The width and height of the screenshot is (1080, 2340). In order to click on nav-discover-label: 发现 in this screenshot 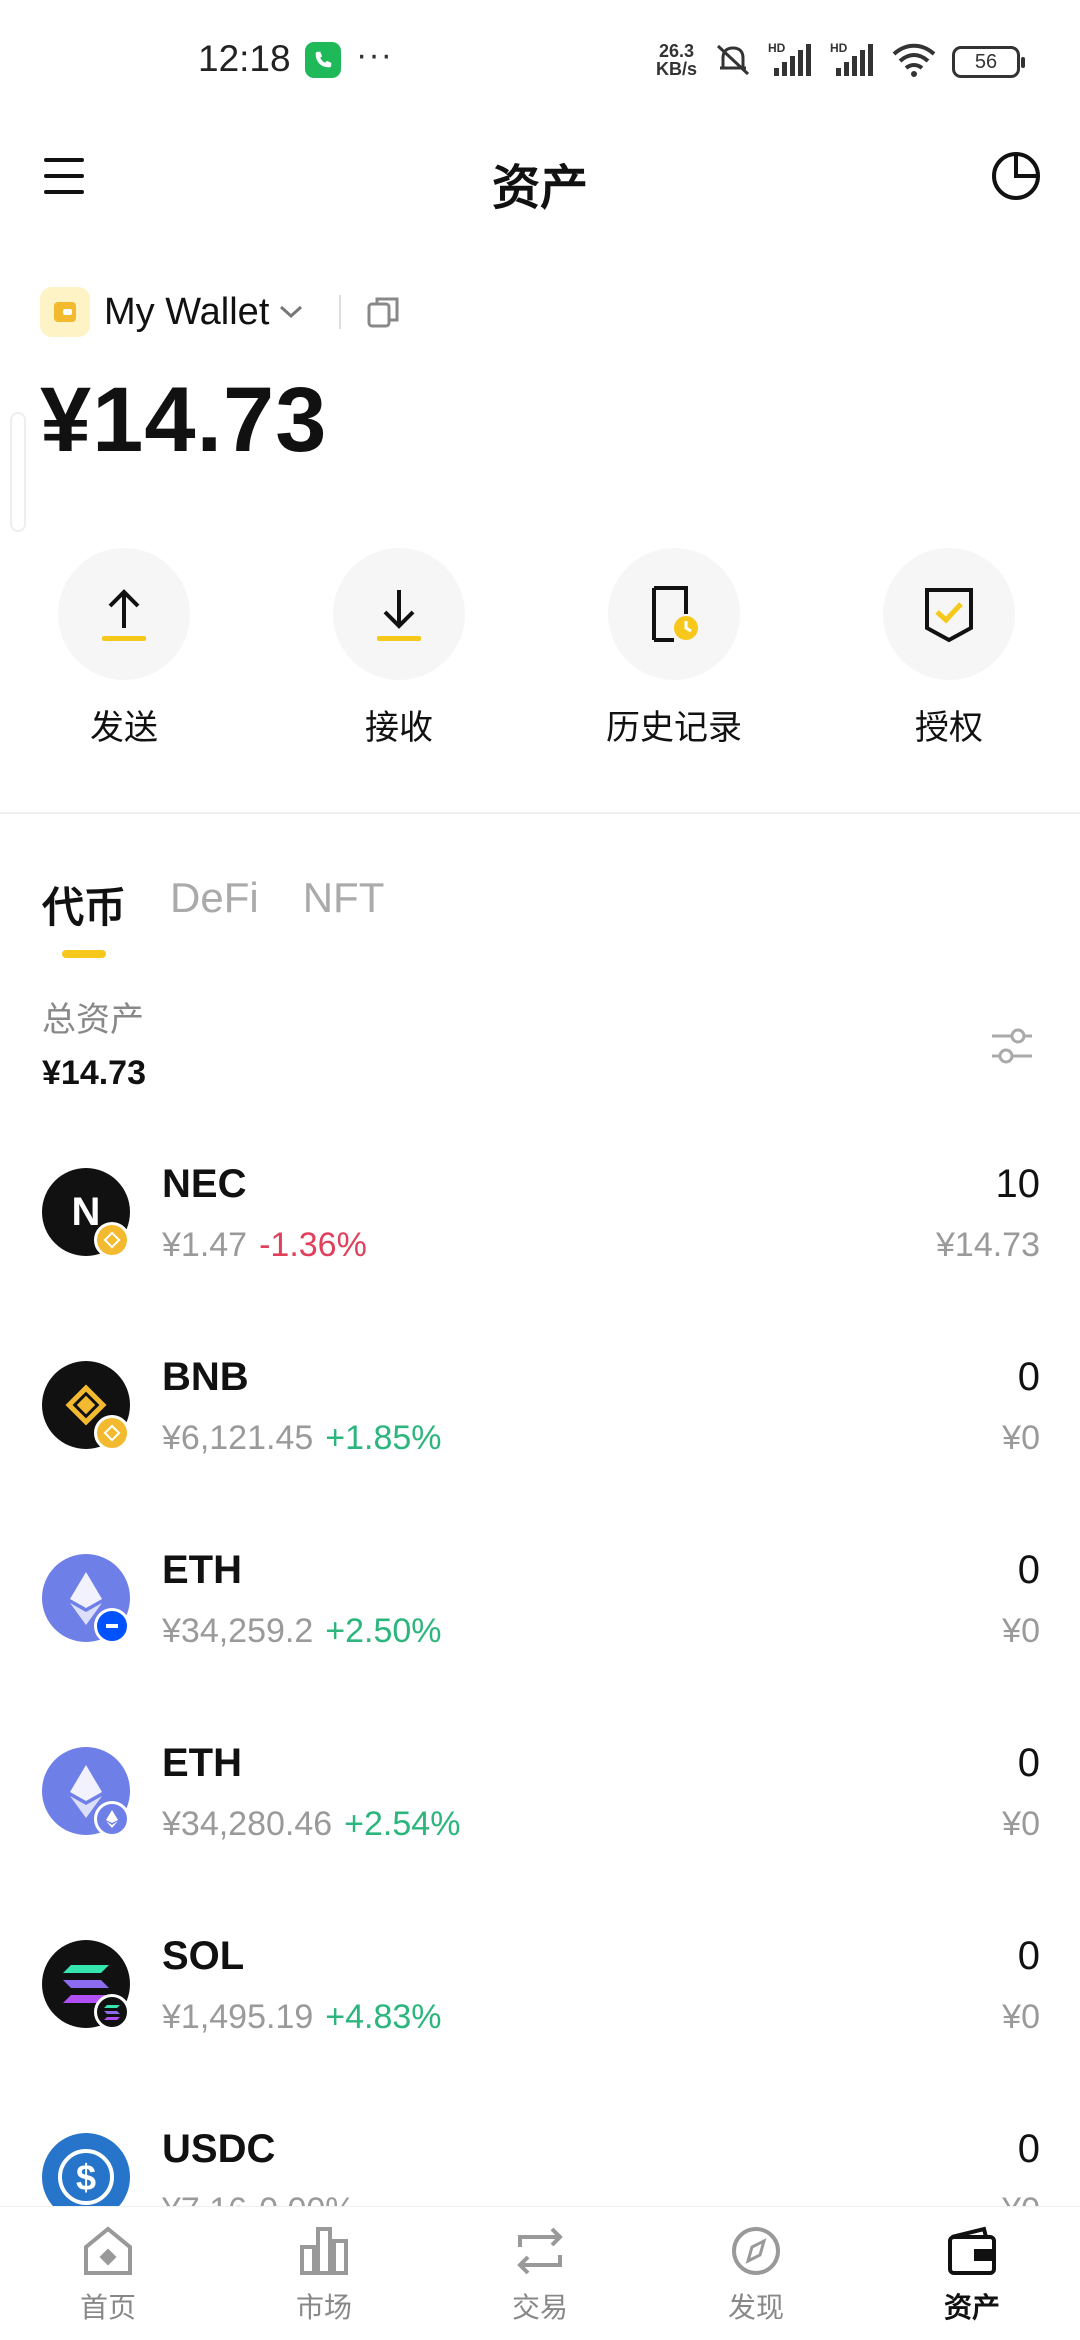, I will do `click(755, 2307)`.